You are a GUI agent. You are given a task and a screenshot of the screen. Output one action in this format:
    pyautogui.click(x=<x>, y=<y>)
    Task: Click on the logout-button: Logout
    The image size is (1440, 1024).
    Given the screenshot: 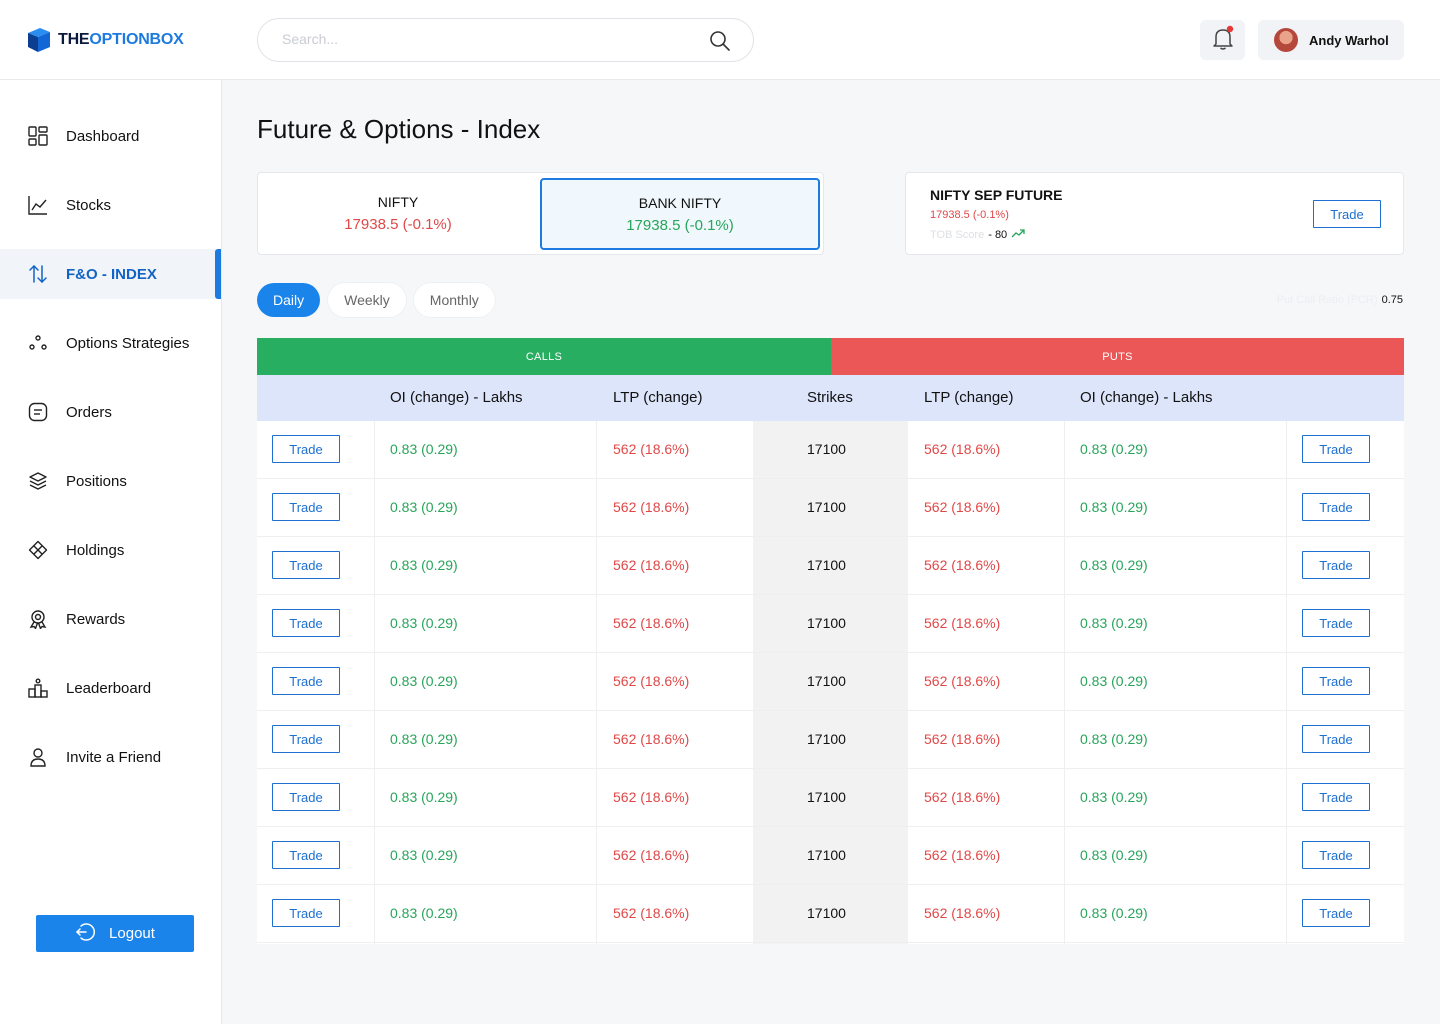 What is the action you would take?
    pyautogui.click(x=115, y=933)
    